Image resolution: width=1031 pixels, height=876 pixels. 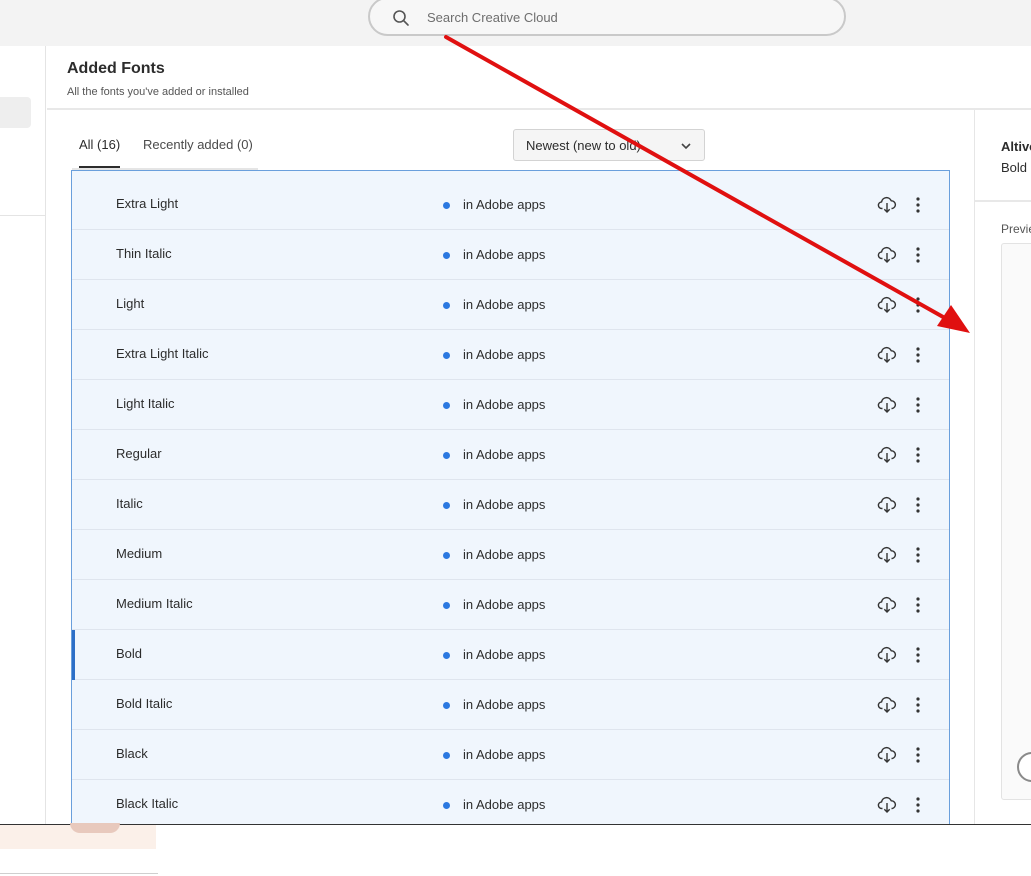 I want to click on font-style-name: Bold, so click(x=1014, y=167).